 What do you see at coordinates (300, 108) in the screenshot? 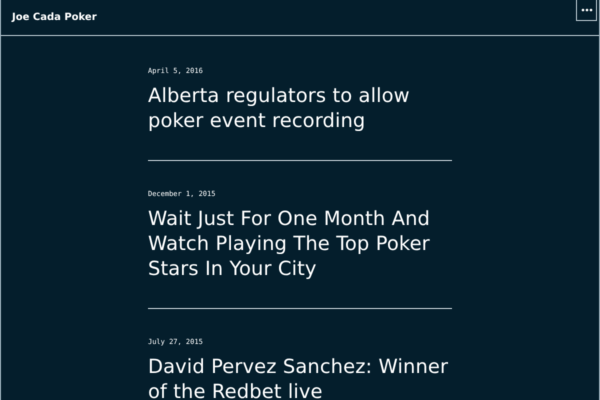
I see `post-title: Alberta regulators to allow poker event recording` at bounding box center [300, 108].